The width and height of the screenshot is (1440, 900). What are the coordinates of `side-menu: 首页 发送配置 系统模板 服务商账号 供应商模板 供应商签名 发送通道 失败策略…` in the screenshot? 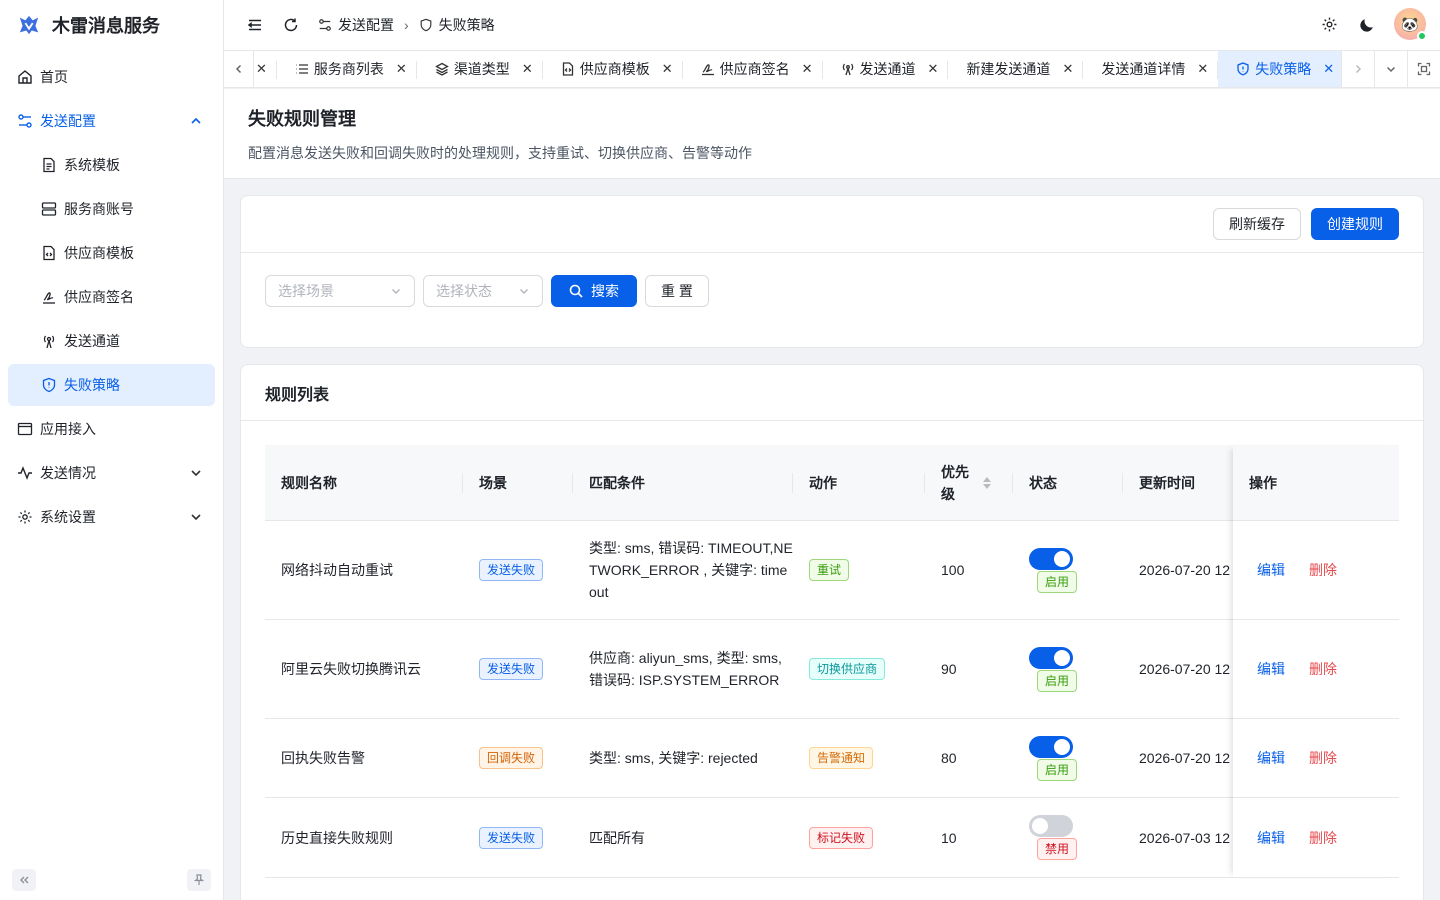 It's located at (111, 294).